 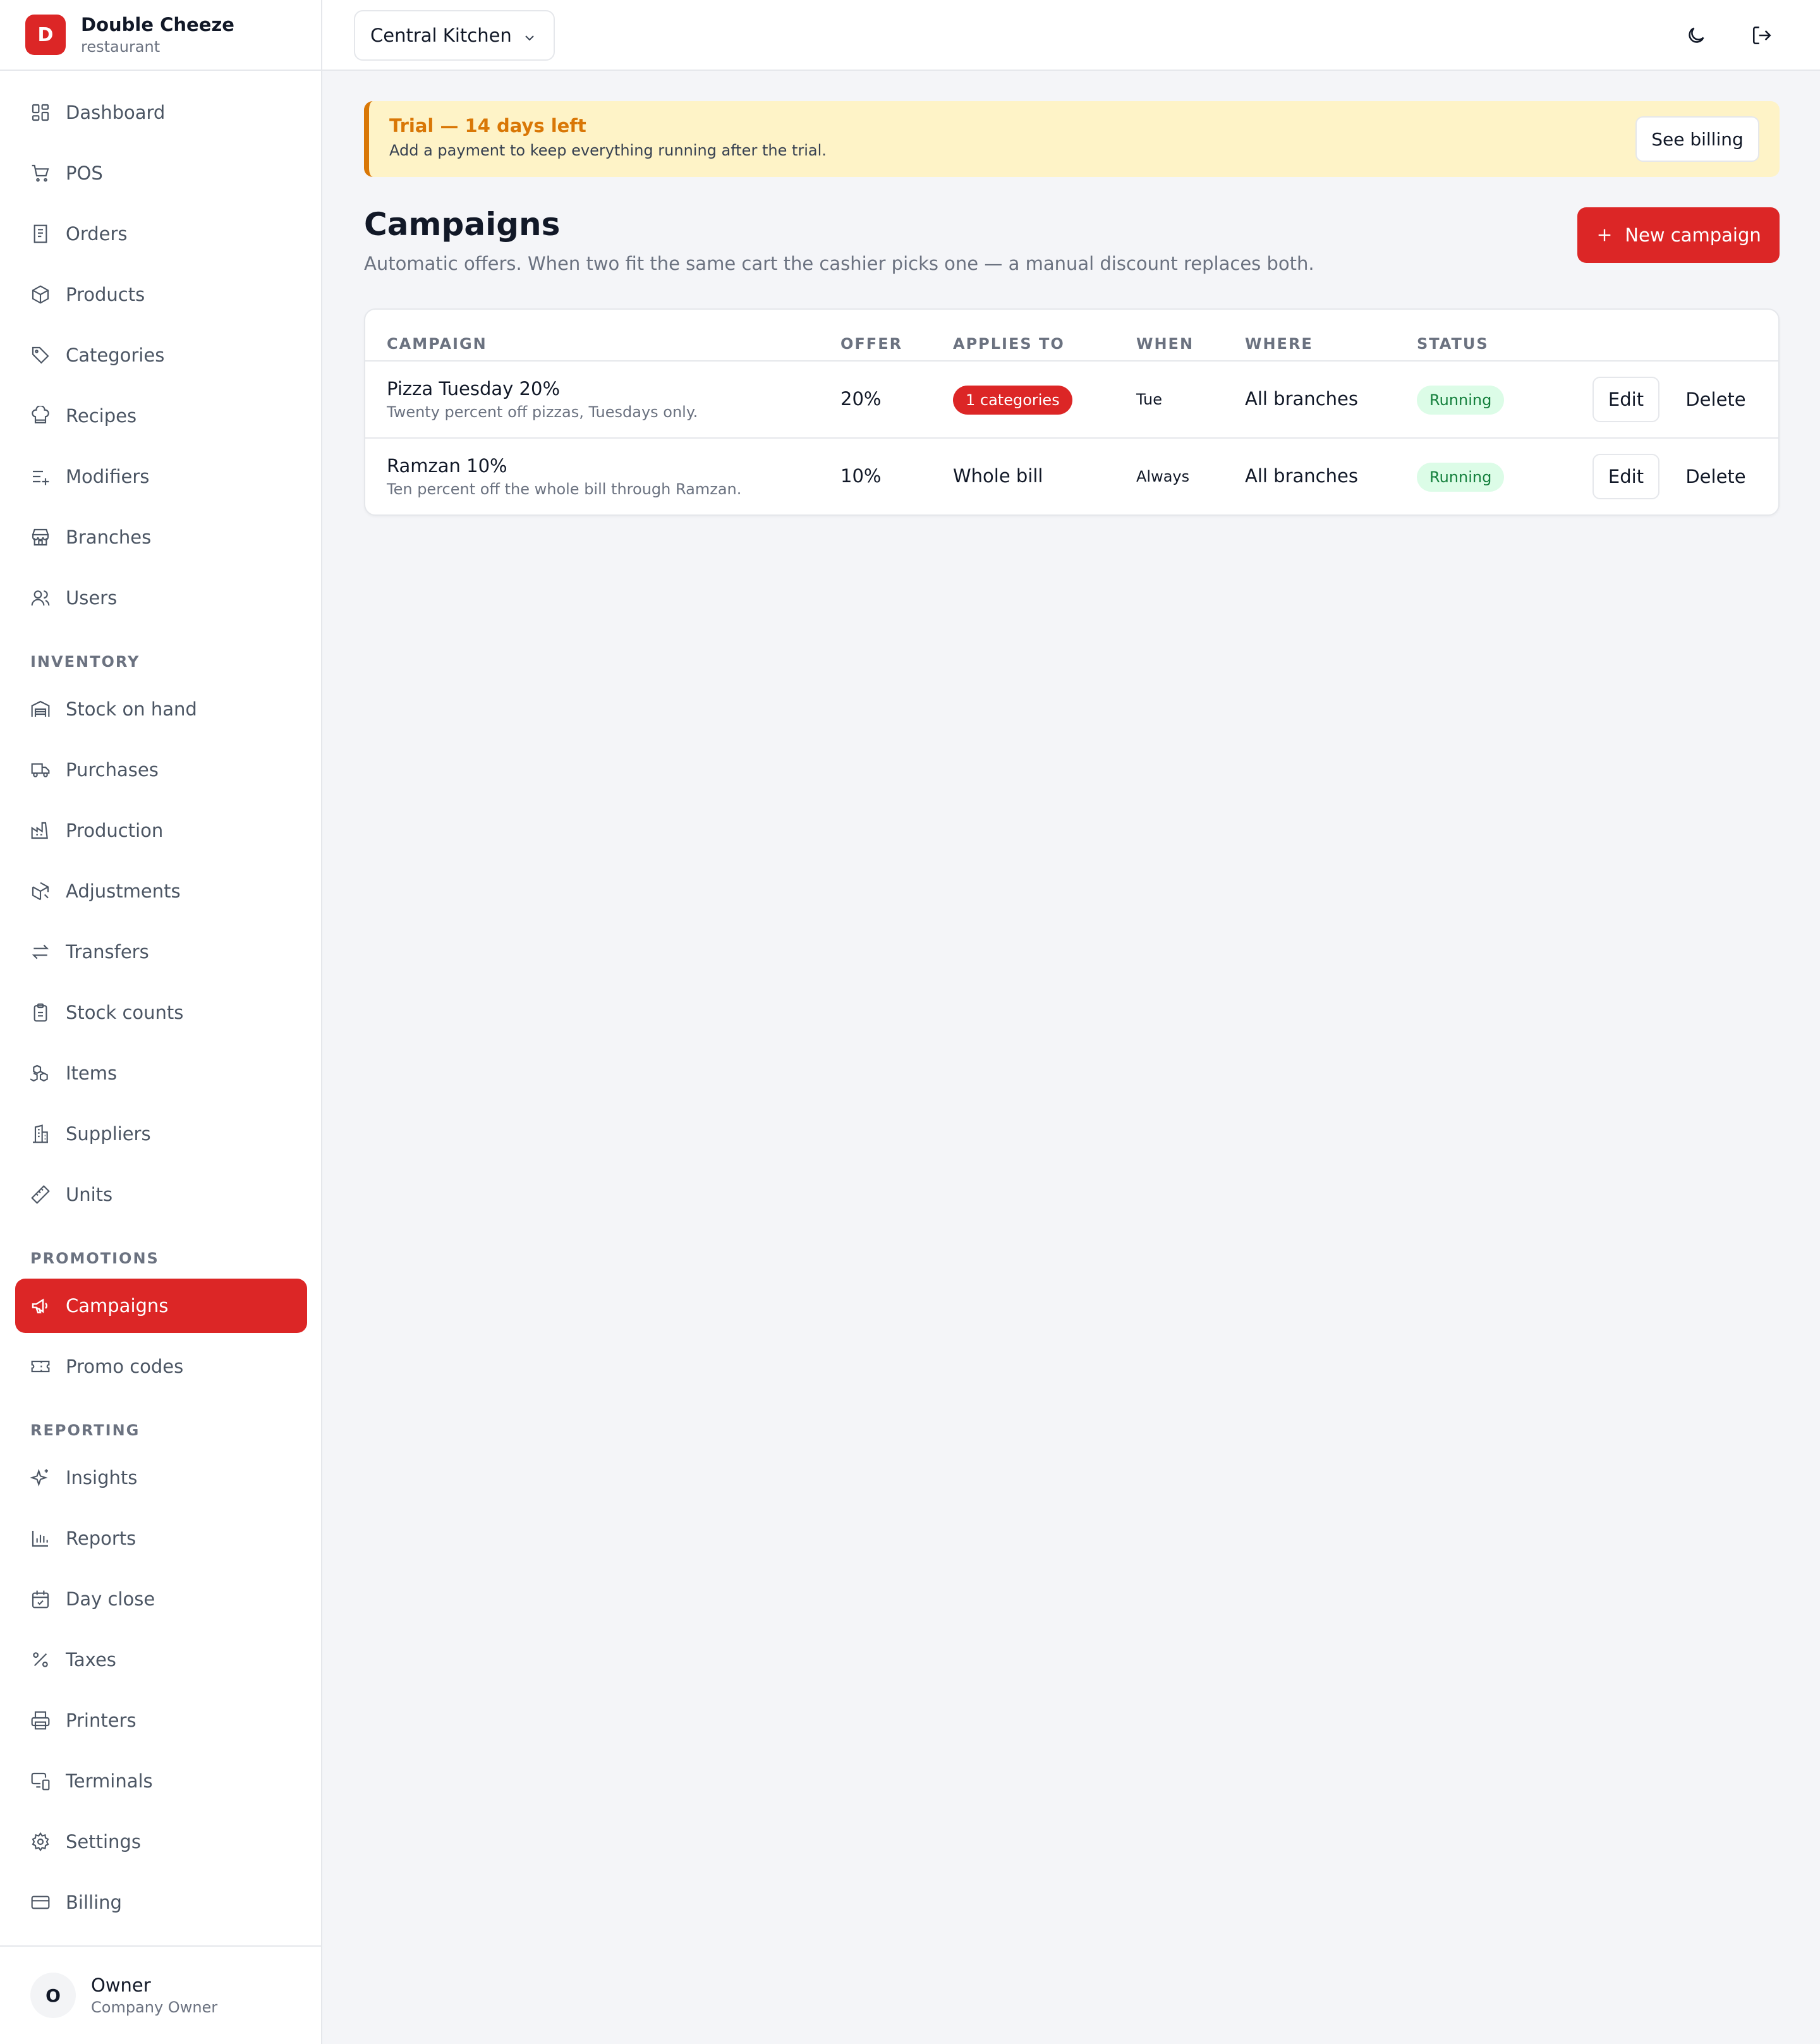 What do you see at coordinates (40, 294) in the screenshot?
I see `package-icon` at bounding box center [40, 294].